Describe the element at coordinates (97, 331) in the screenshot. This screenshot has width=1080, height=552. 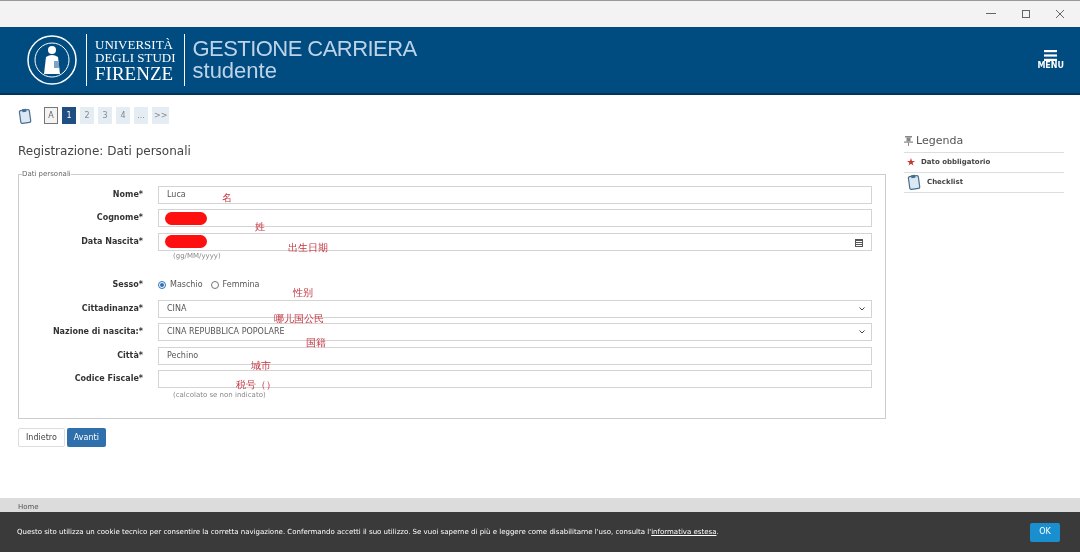
I see `field-label: Nazione di nascita:*` at that location.